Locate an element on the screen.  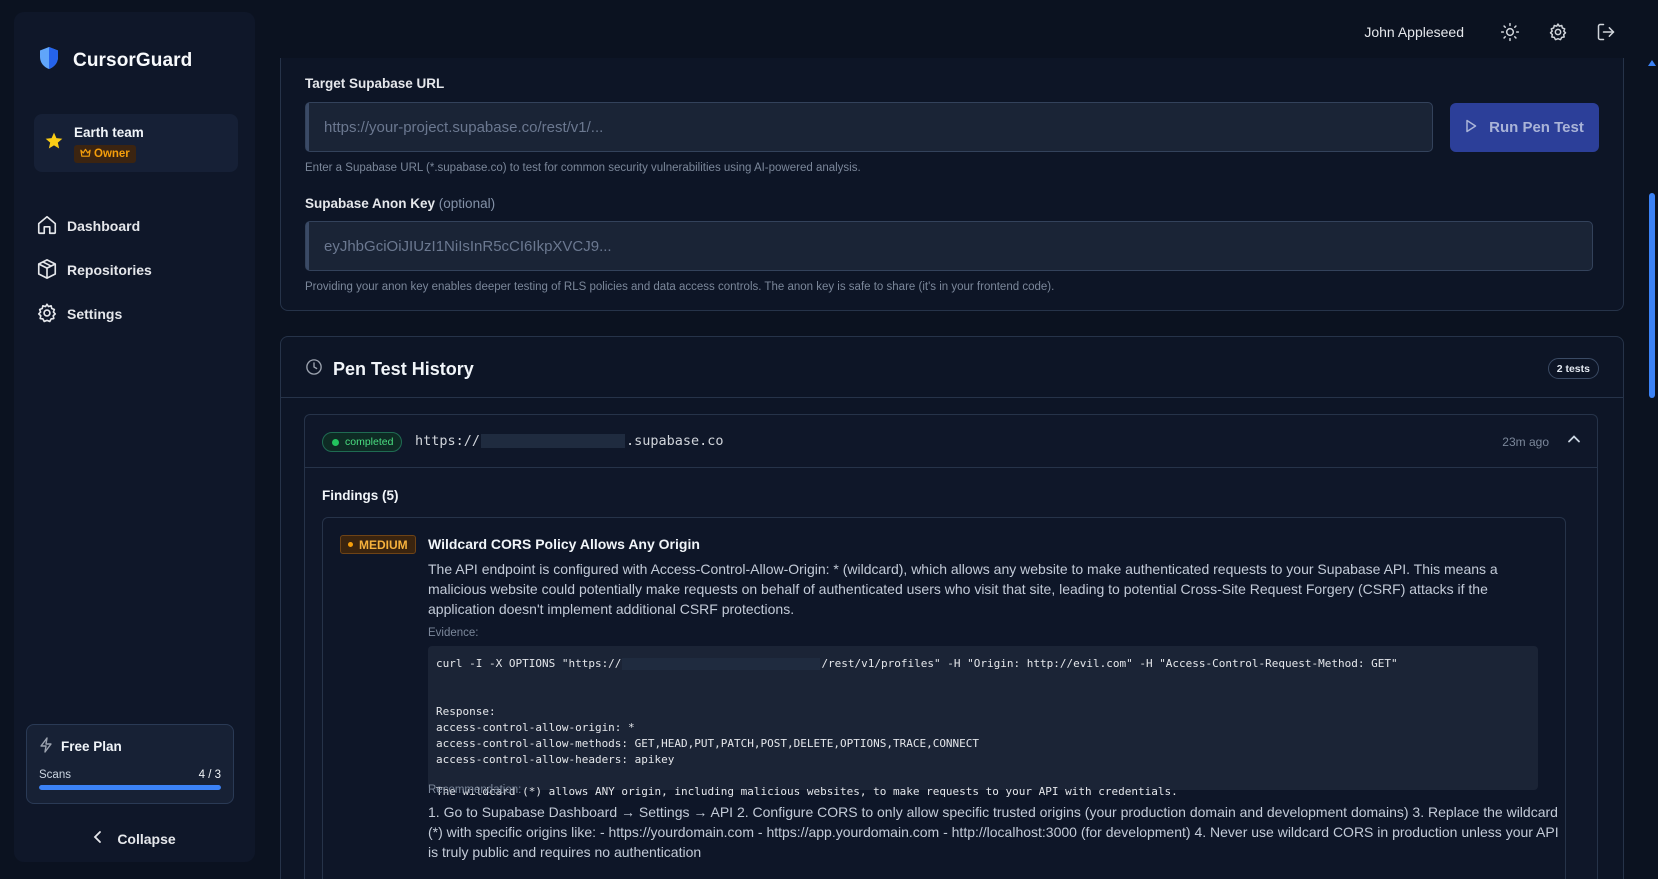
team-name: Earth team is located at coordinates (109, 132).